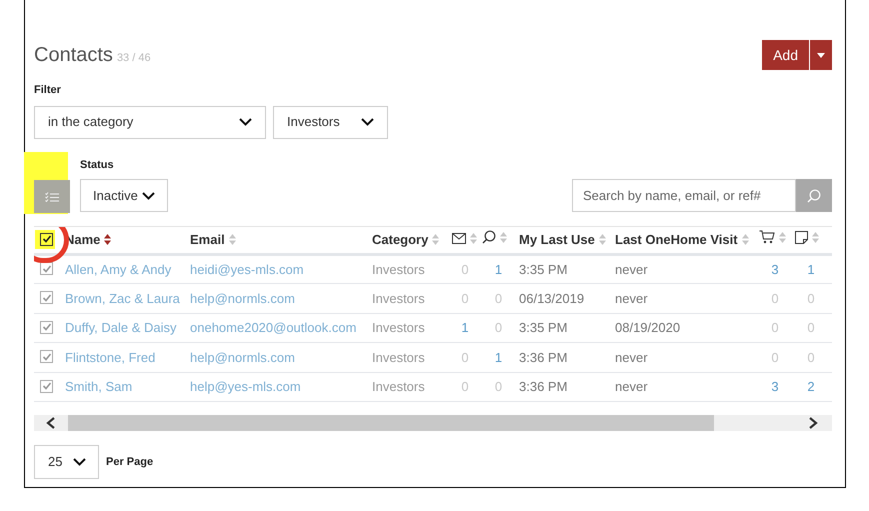  I want to click on scrollbar-thumb, so click(391, 423).